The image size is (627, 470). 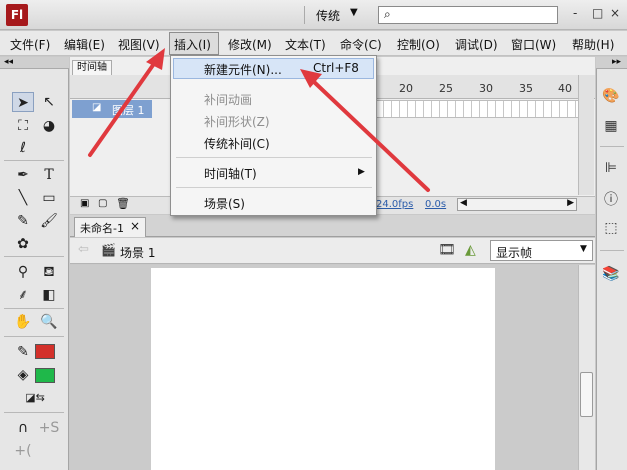 What do you see at coordinates (8, 62) in the screenshot?
I see `collapse-icon: ◂◂` at bounding box center [8, 62].